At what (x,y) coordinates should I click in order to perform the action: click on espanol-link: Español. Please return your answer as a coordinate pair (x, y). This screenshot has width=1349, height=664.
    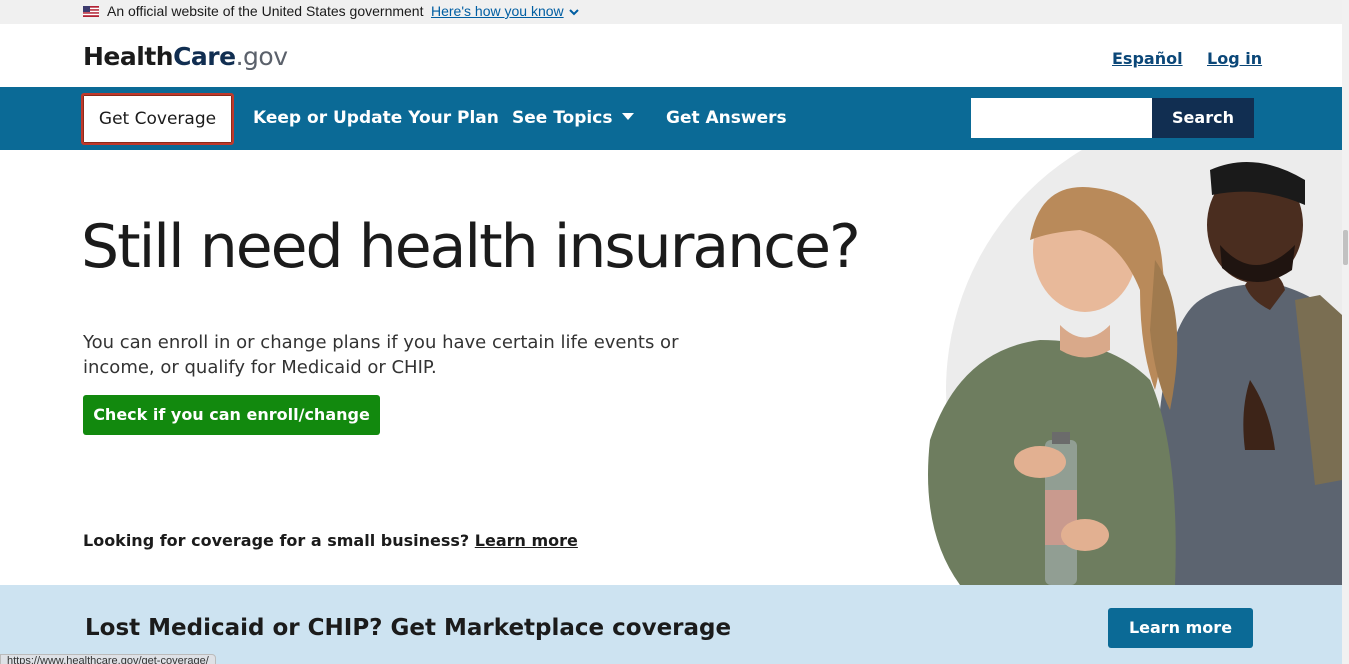
    Looking at the image, I should click on (1147, 58).